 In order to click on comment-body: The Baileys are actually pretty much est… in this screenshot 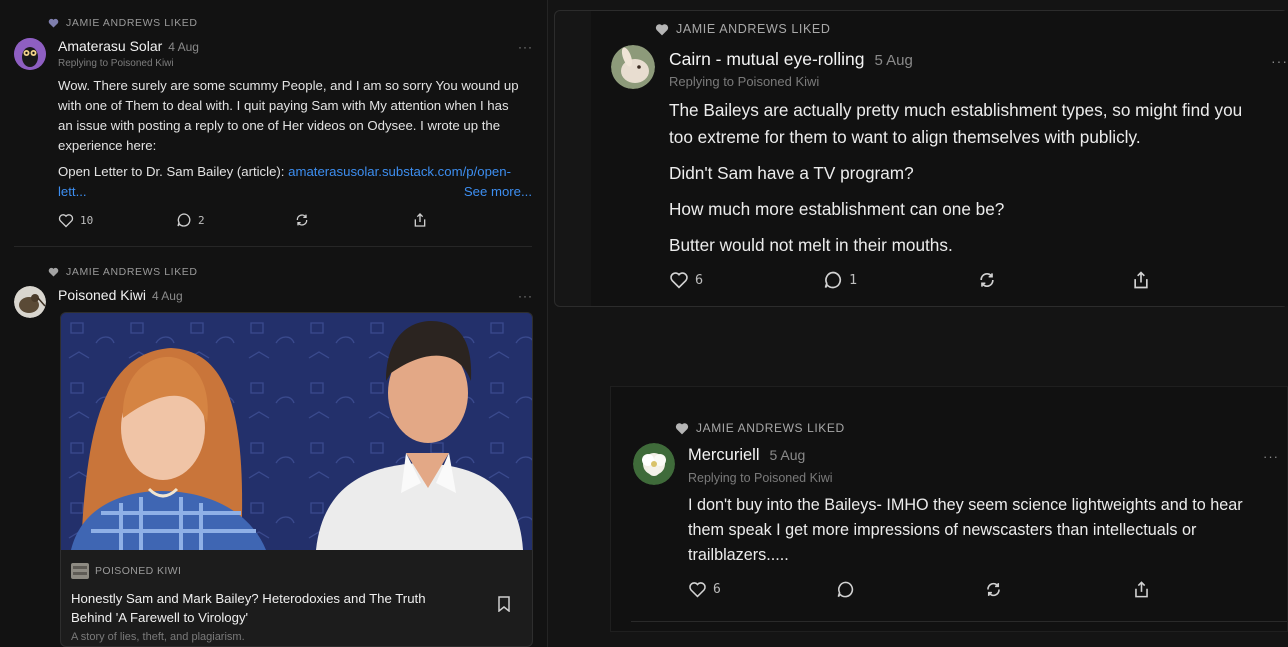, I will do `click(976, 178)`.